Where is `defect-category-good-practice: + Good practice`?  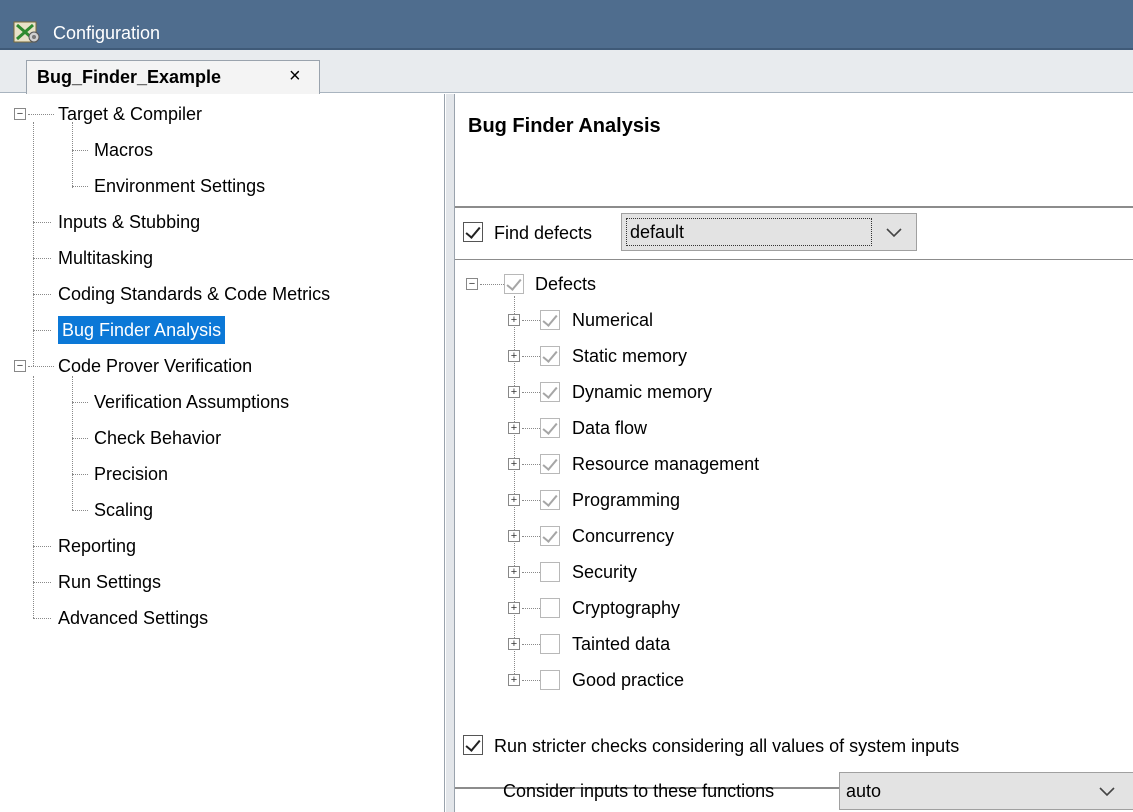 defect-category-good-practice: + Good practice is located at coordinates (596, 681).